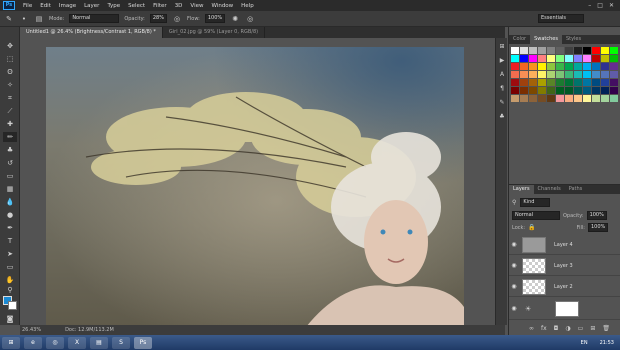 This screenshot has width=620, height=350. I want to click on history-panel-icon: ⊞, so click(502, 47).